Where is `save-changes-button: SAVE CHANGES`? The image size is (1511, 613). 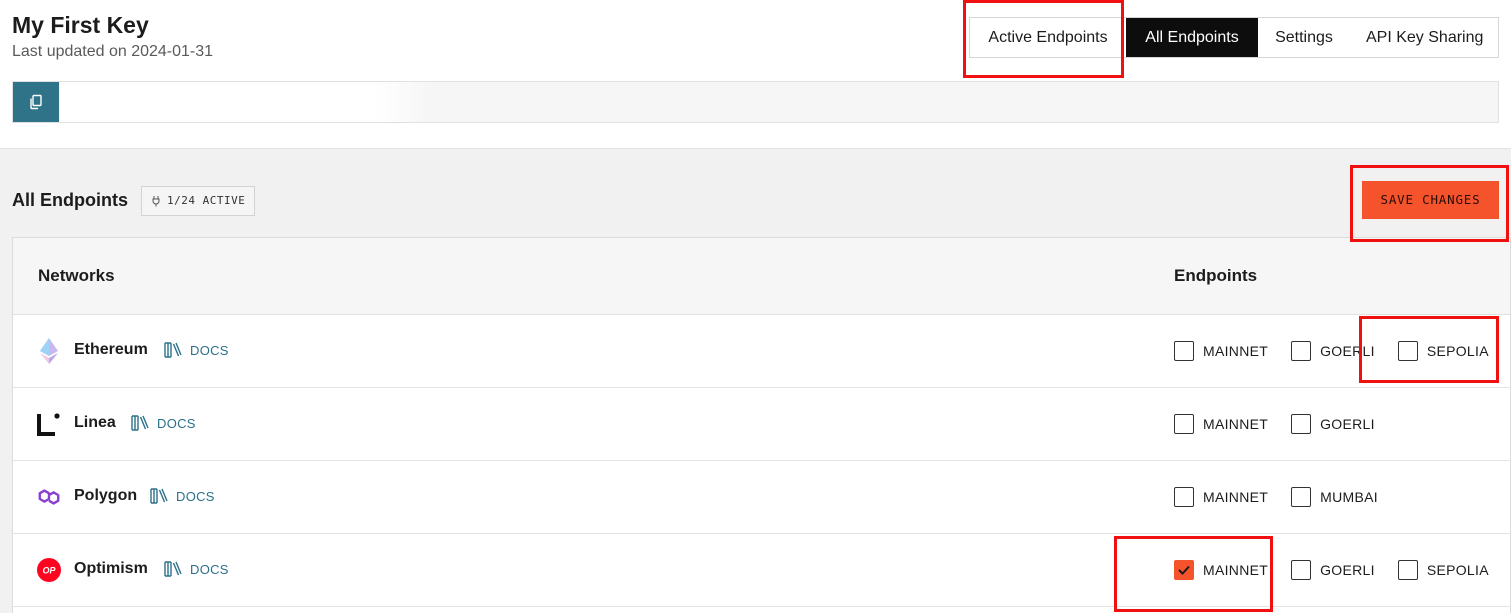 save-changes-button: SAVE CHANGES is located at coordinates (1430, 200).